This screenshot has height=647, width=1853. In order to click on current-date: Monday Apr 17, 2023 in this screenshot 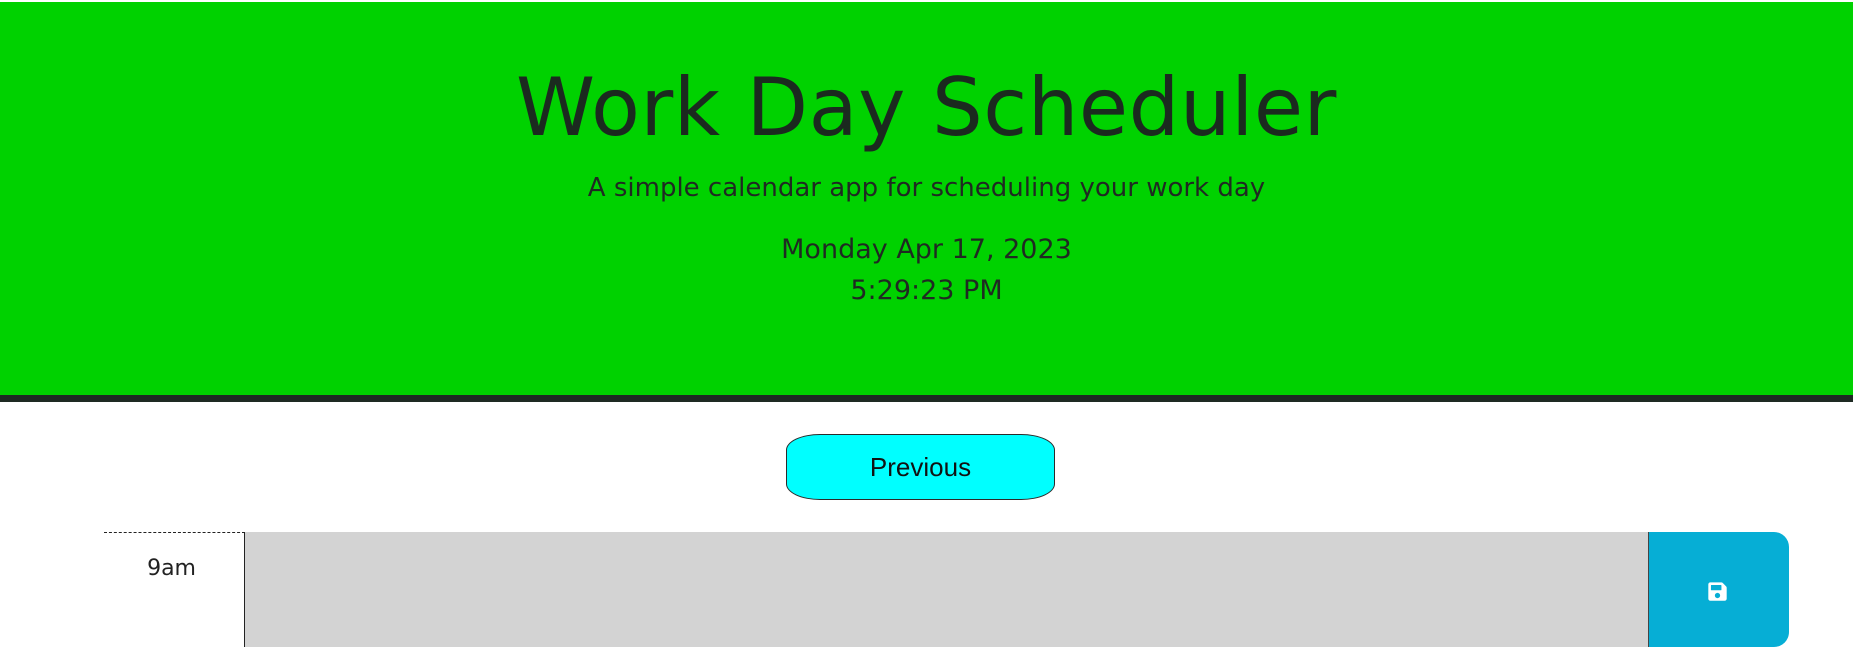, I will do `click(926, 249)`.